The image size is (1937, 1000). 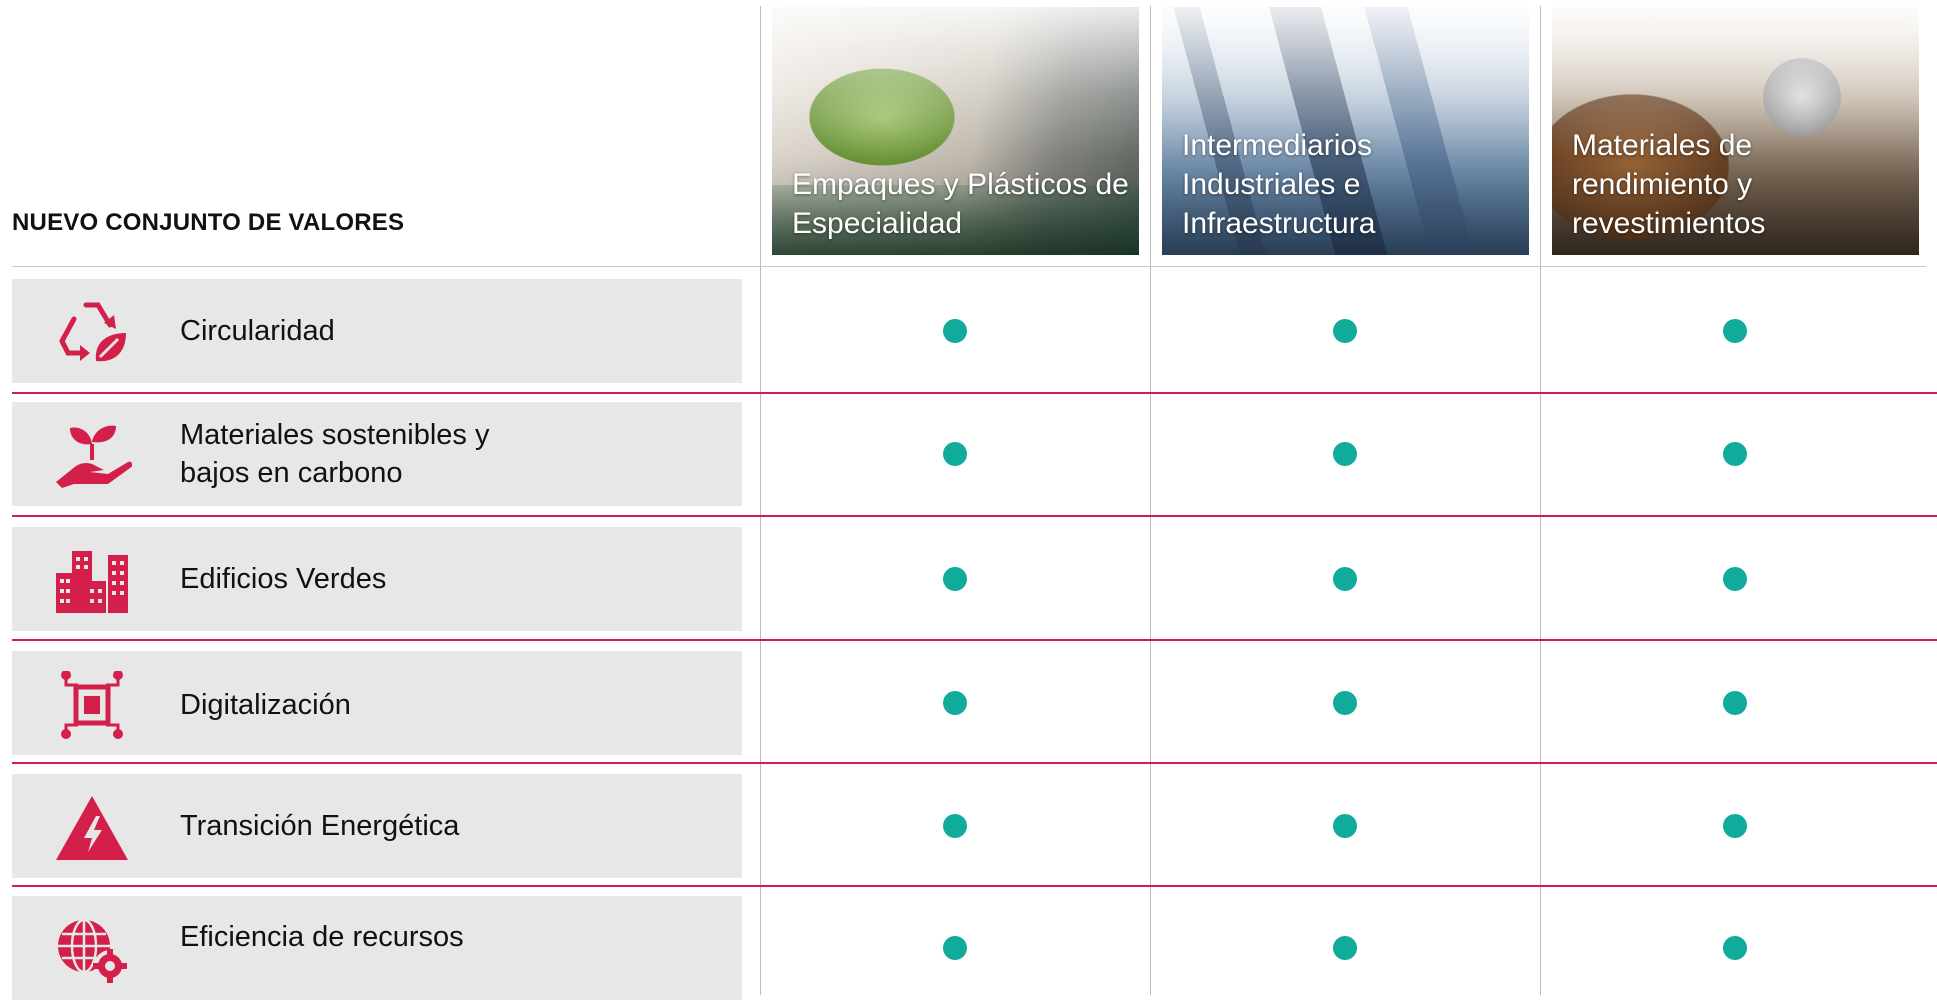 I want to click on table-row: Eficiencia de recursos, so click(x=968, y=948).